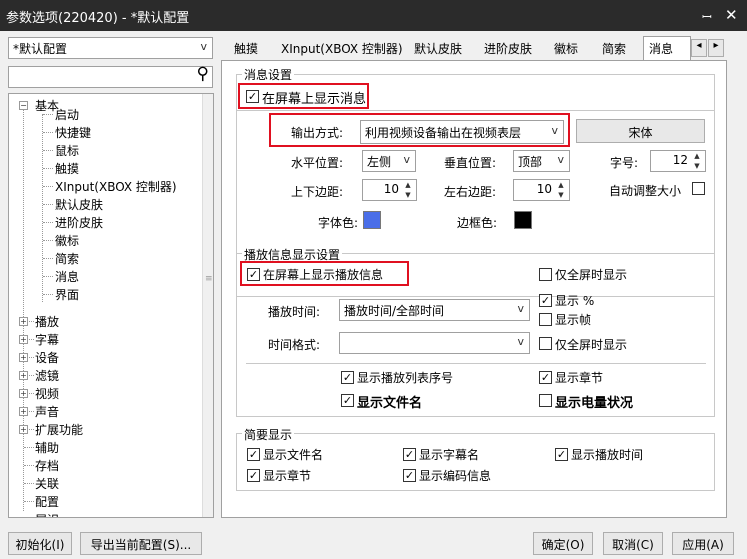 The width and height of the screenshot is (747, 559). What do you see at coordinates (47, 321) in the screenshot?
I see `tree-item: 播放` at bounding box center [47, 321].